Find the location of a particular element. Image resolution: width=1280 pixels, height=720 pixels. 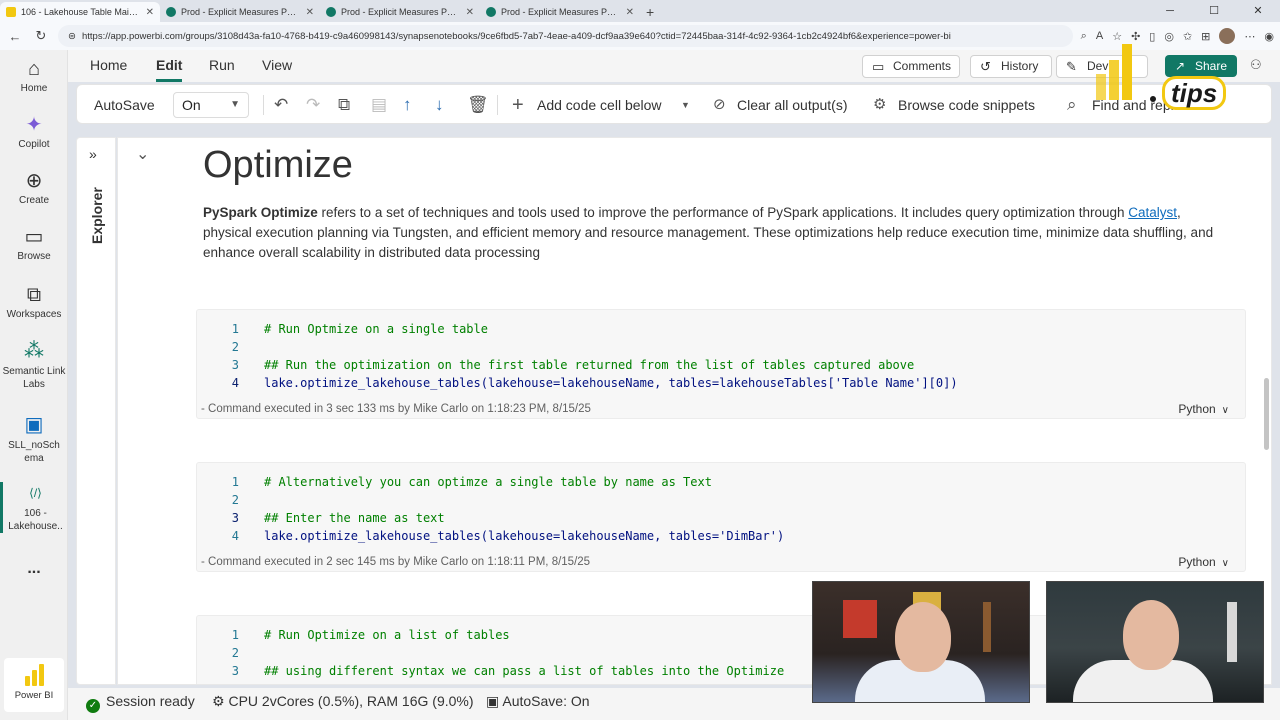

read-aloud-icon: A is located at coordinates (1099, 36).